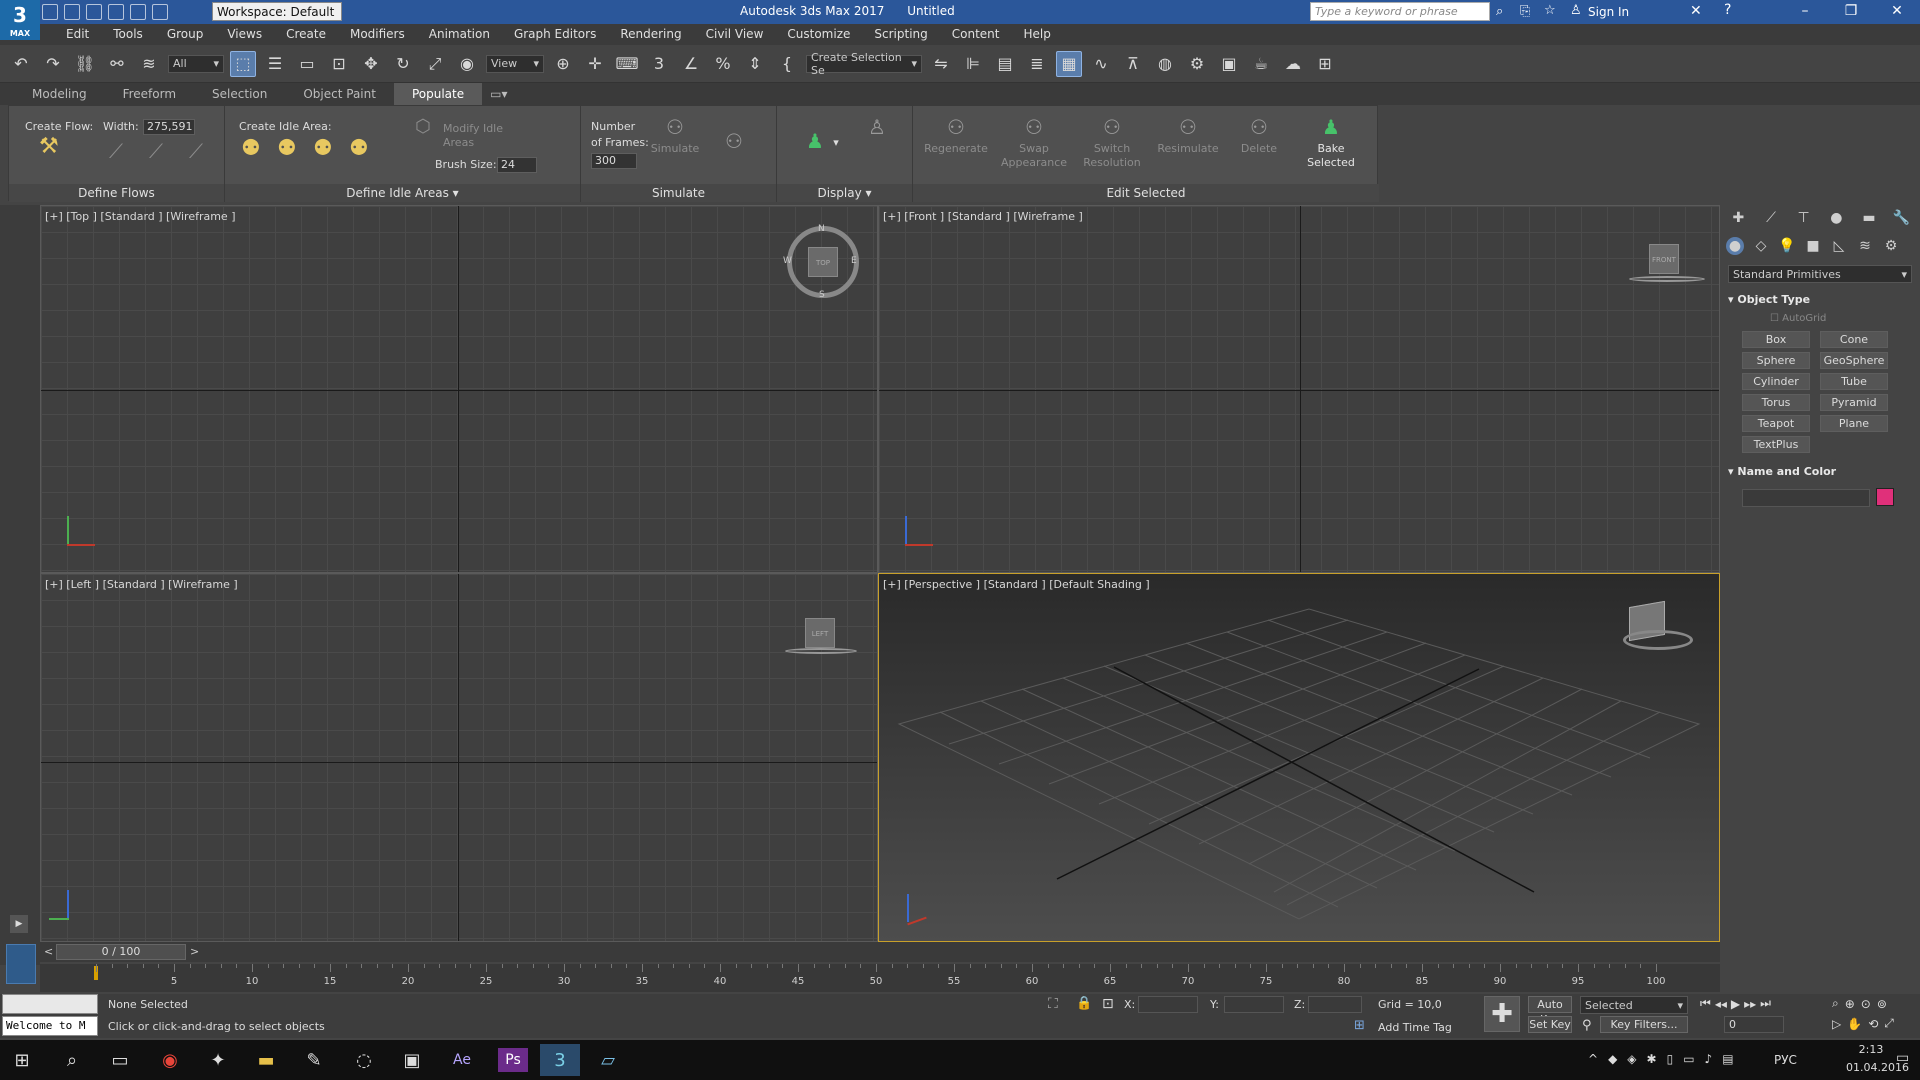 The height and width of the screenshot is (1080, 1920). Describe the element at coordinates (864, 64) in the screenshot. I see `named-selection-sets-dropdown: Create Selection Se ▾` at that location.